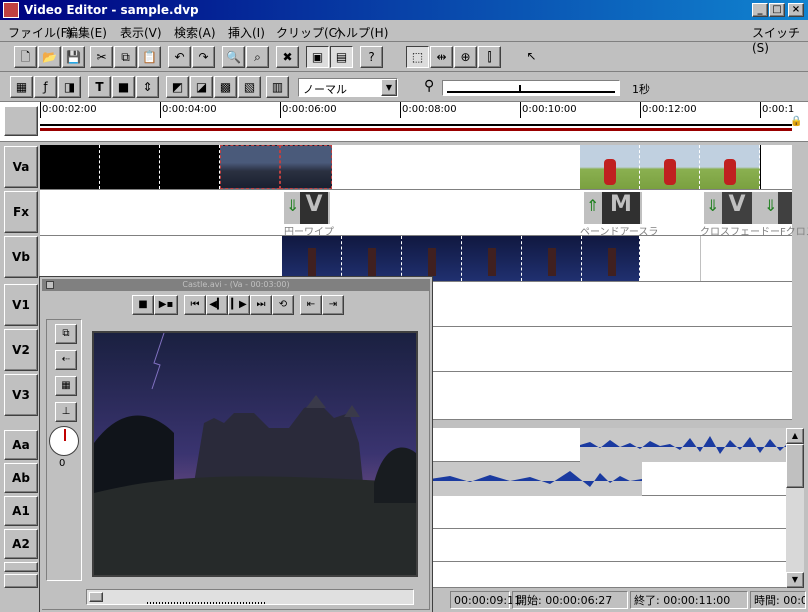 The width and height of the screenshot is (808, 612). I want to click on go-to-start-button: ⏮, so click(195, 305).